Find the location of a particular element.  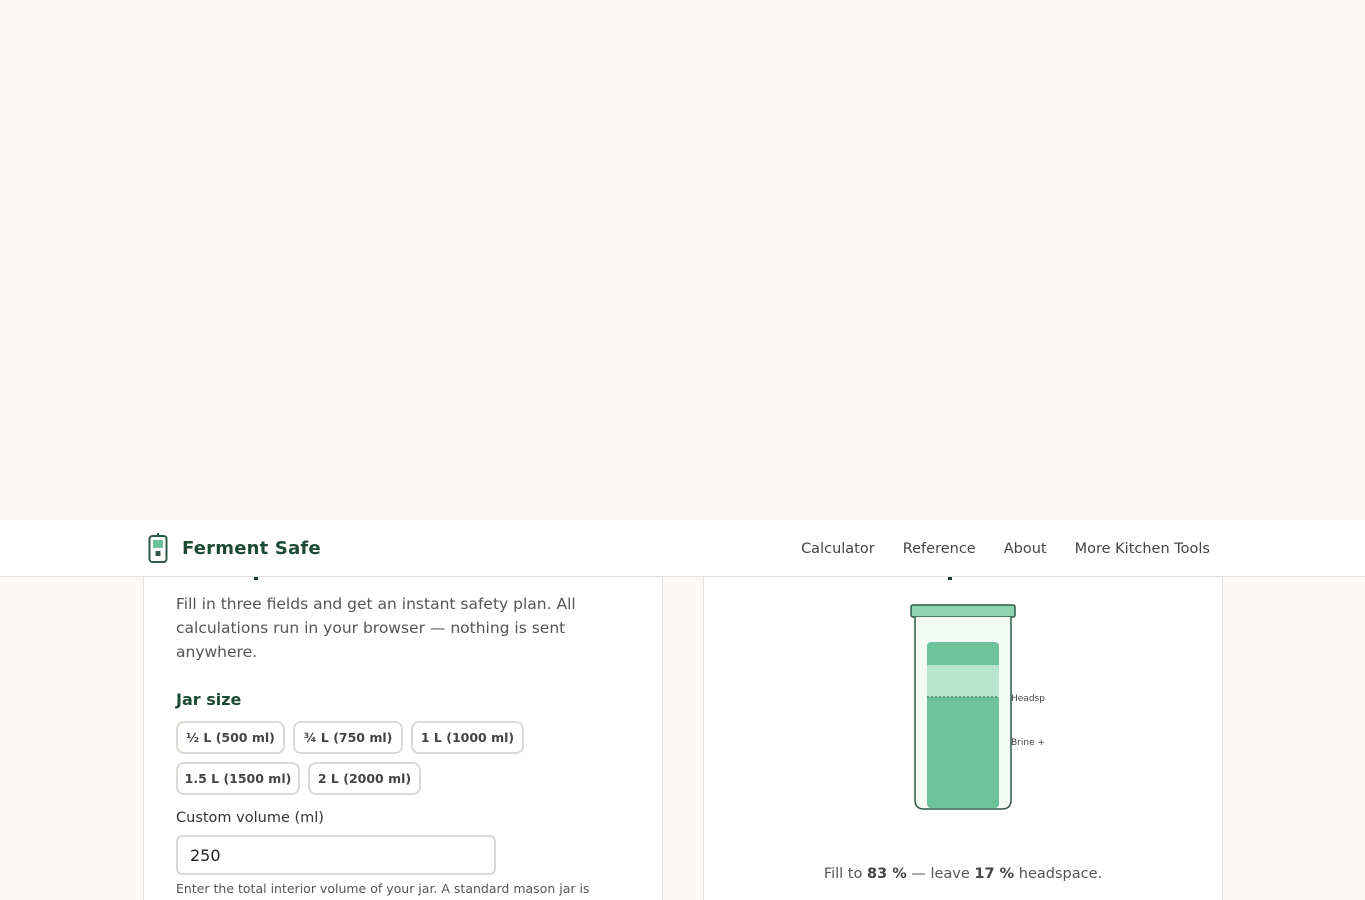

fill-summary: Fill to 83 % — leave 17 % headspace. is located at coordinates (963, 874).